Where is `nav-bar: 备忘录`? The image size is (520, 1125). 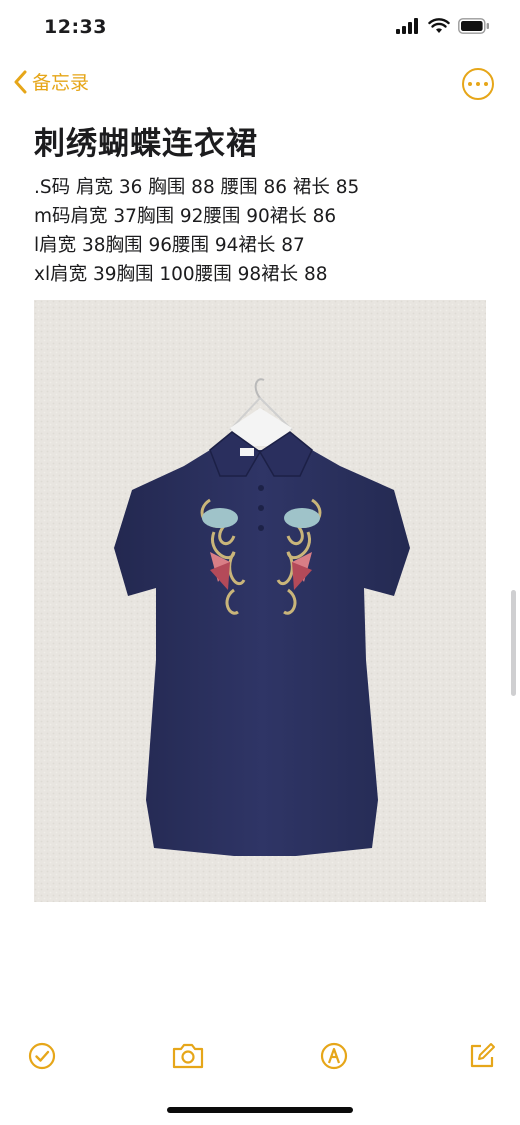 nav-bar: 备忘录 is located at coordinates (260, 84).